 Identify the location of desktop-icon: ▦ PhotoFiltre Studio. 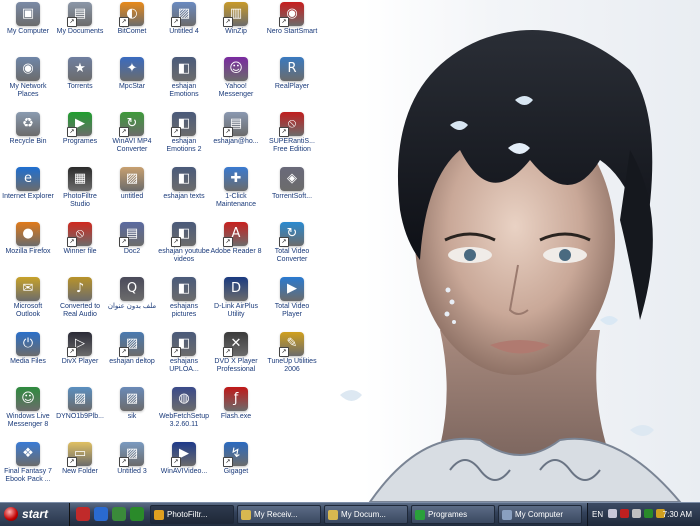
(80, 188).